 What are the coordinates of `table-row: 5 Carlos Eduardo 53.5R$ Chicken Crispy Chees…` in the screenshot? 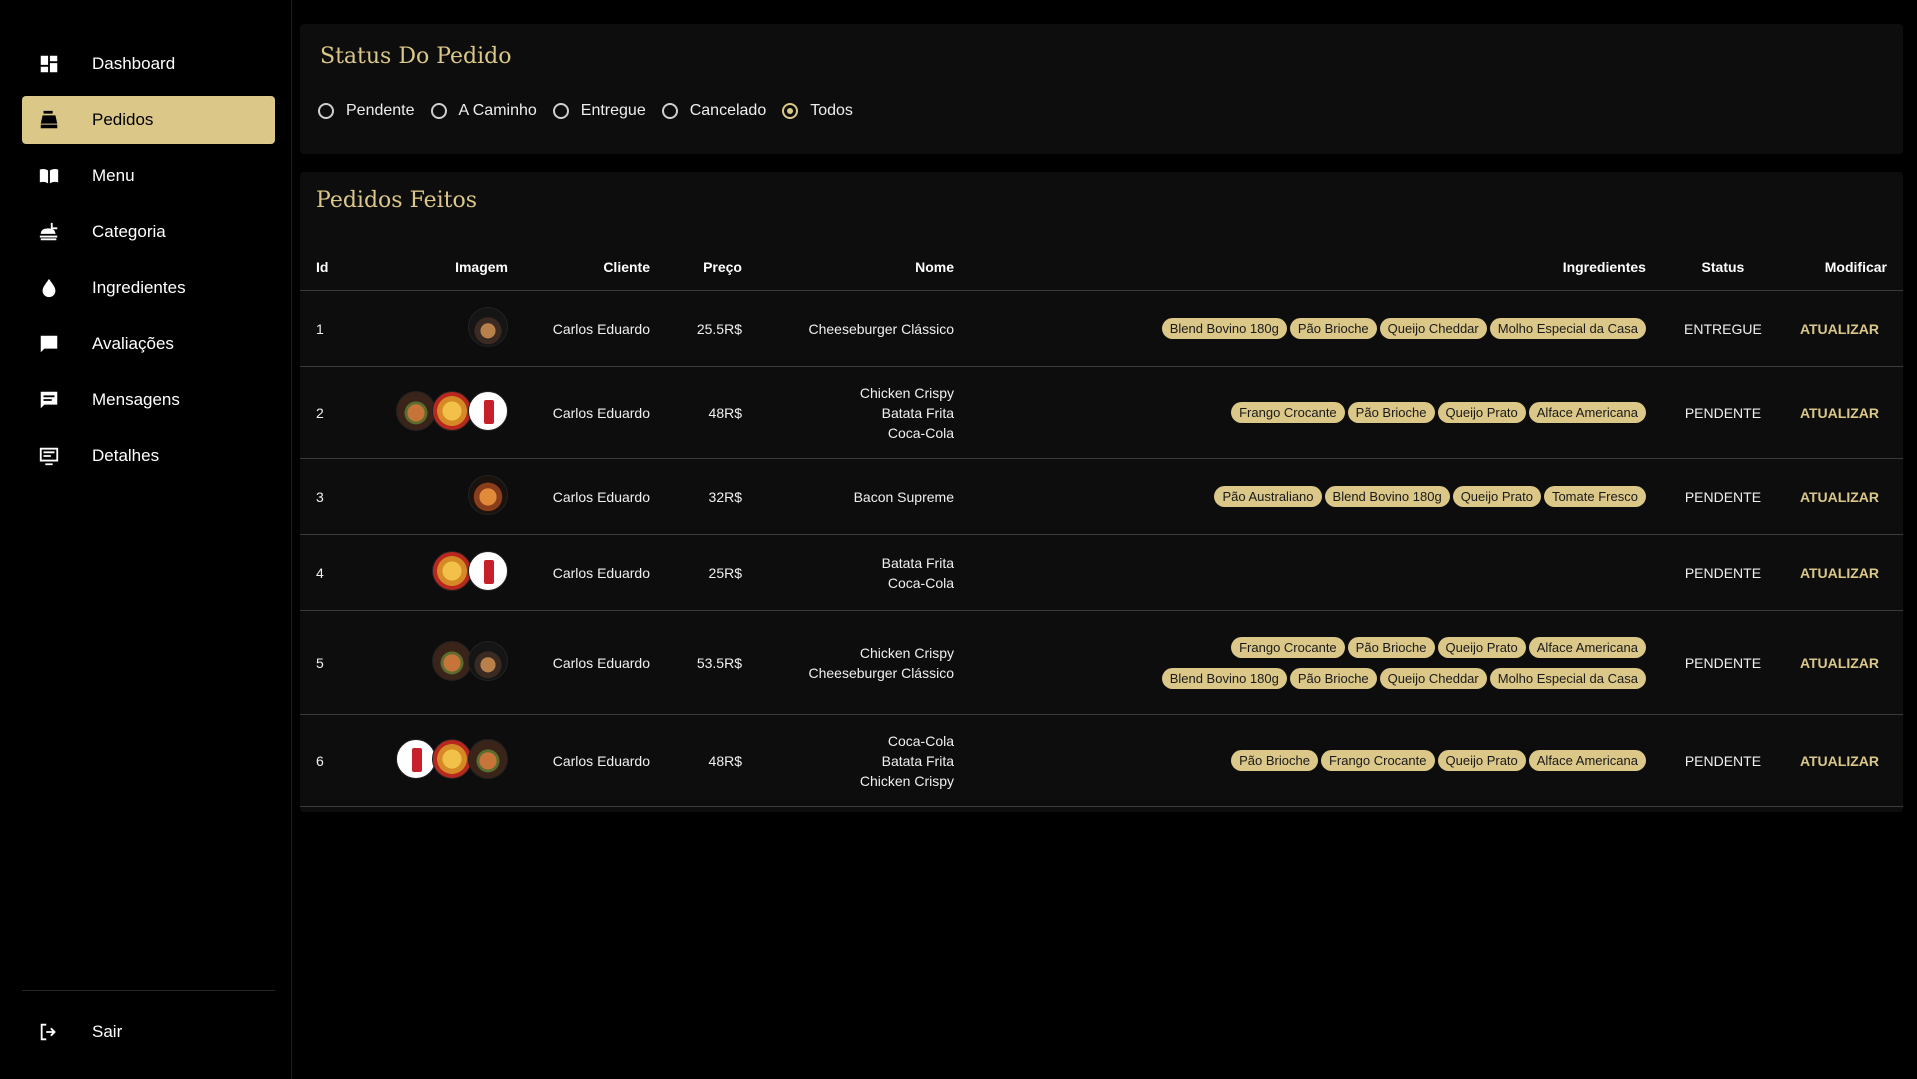 It's located at (1101, 662).